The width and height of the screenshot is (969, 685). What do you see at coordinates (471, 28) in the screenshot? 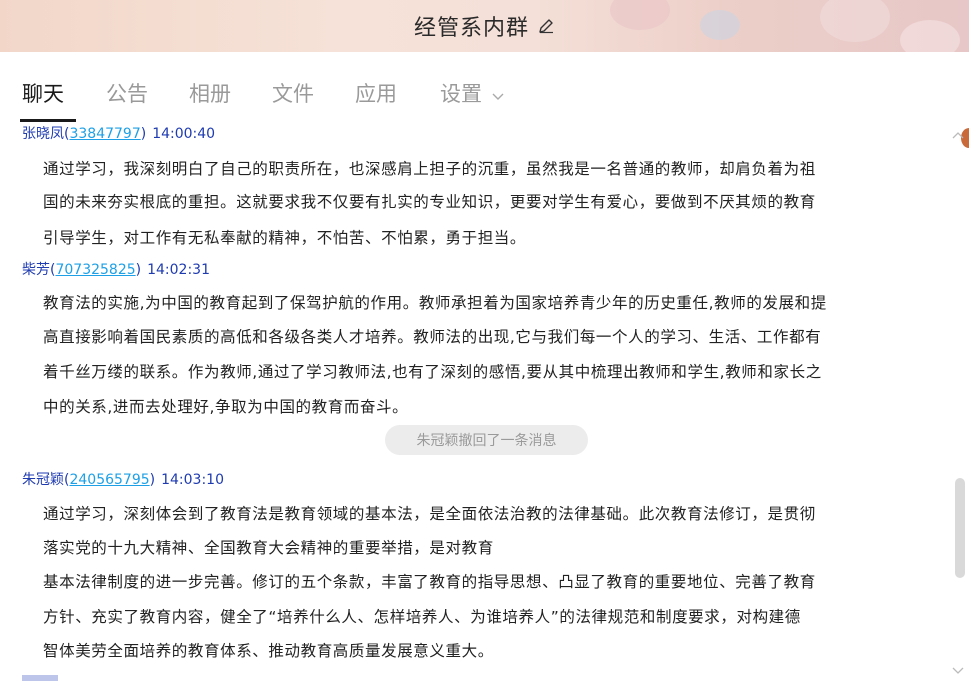
I see `group-title: 经管系内群` at bounding box center [471, 28].